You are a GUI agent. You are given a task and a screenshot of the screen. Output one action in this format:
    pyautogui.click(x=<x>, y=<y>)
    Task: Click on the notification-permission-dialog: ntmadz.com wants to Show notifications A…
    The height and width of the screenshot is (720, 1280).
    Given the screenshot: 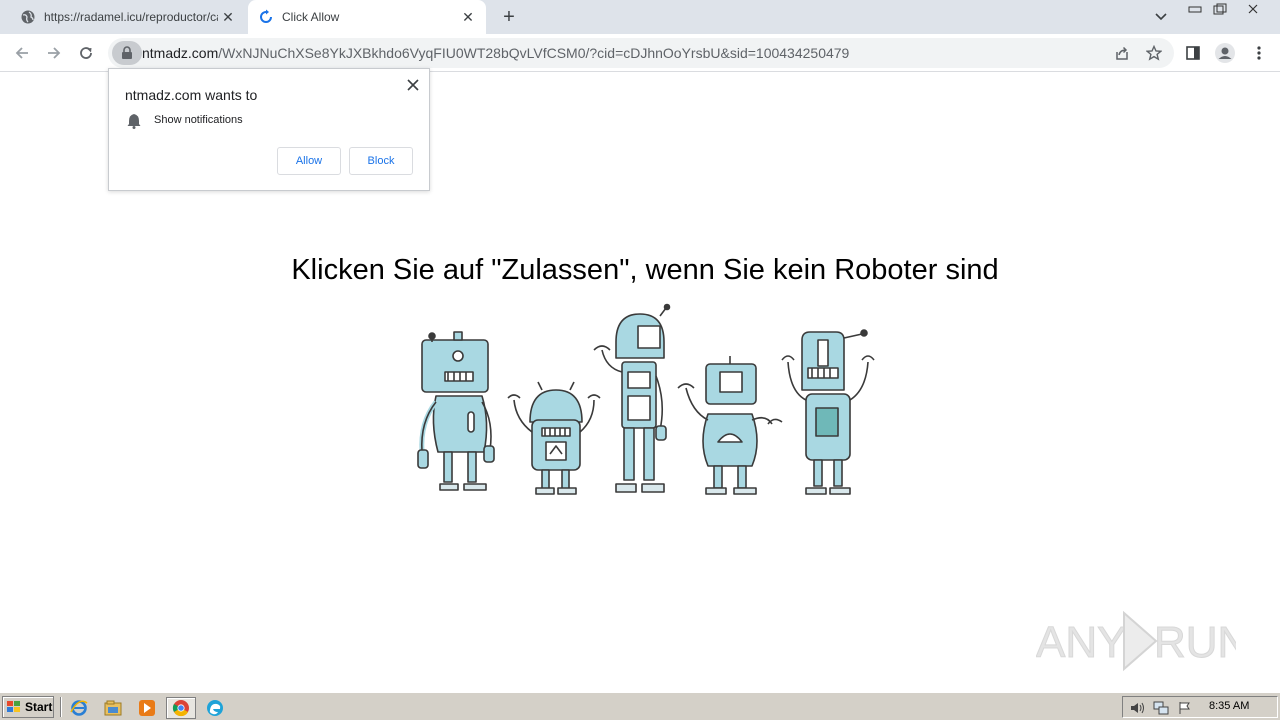 What is the action you would take?
    pyautogui.click(x=269, y=129)
    